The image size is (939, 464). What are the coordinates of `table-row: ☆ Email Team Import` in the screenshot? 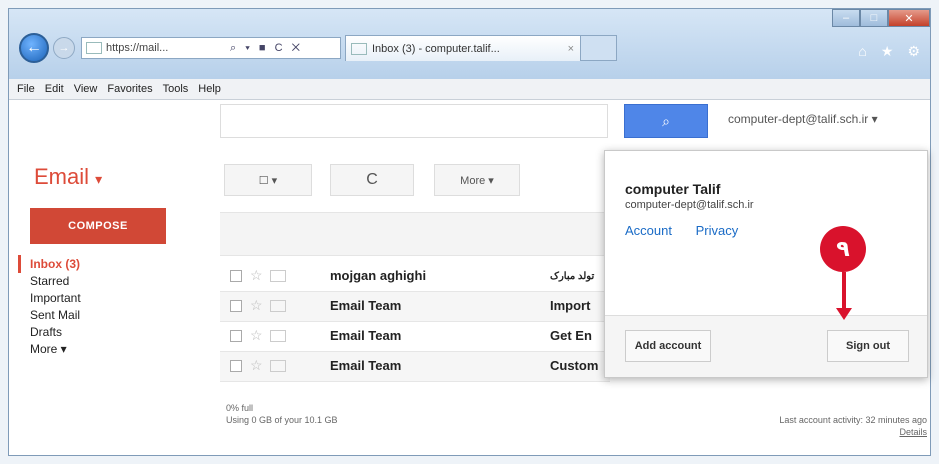 It's located at (415, 307).